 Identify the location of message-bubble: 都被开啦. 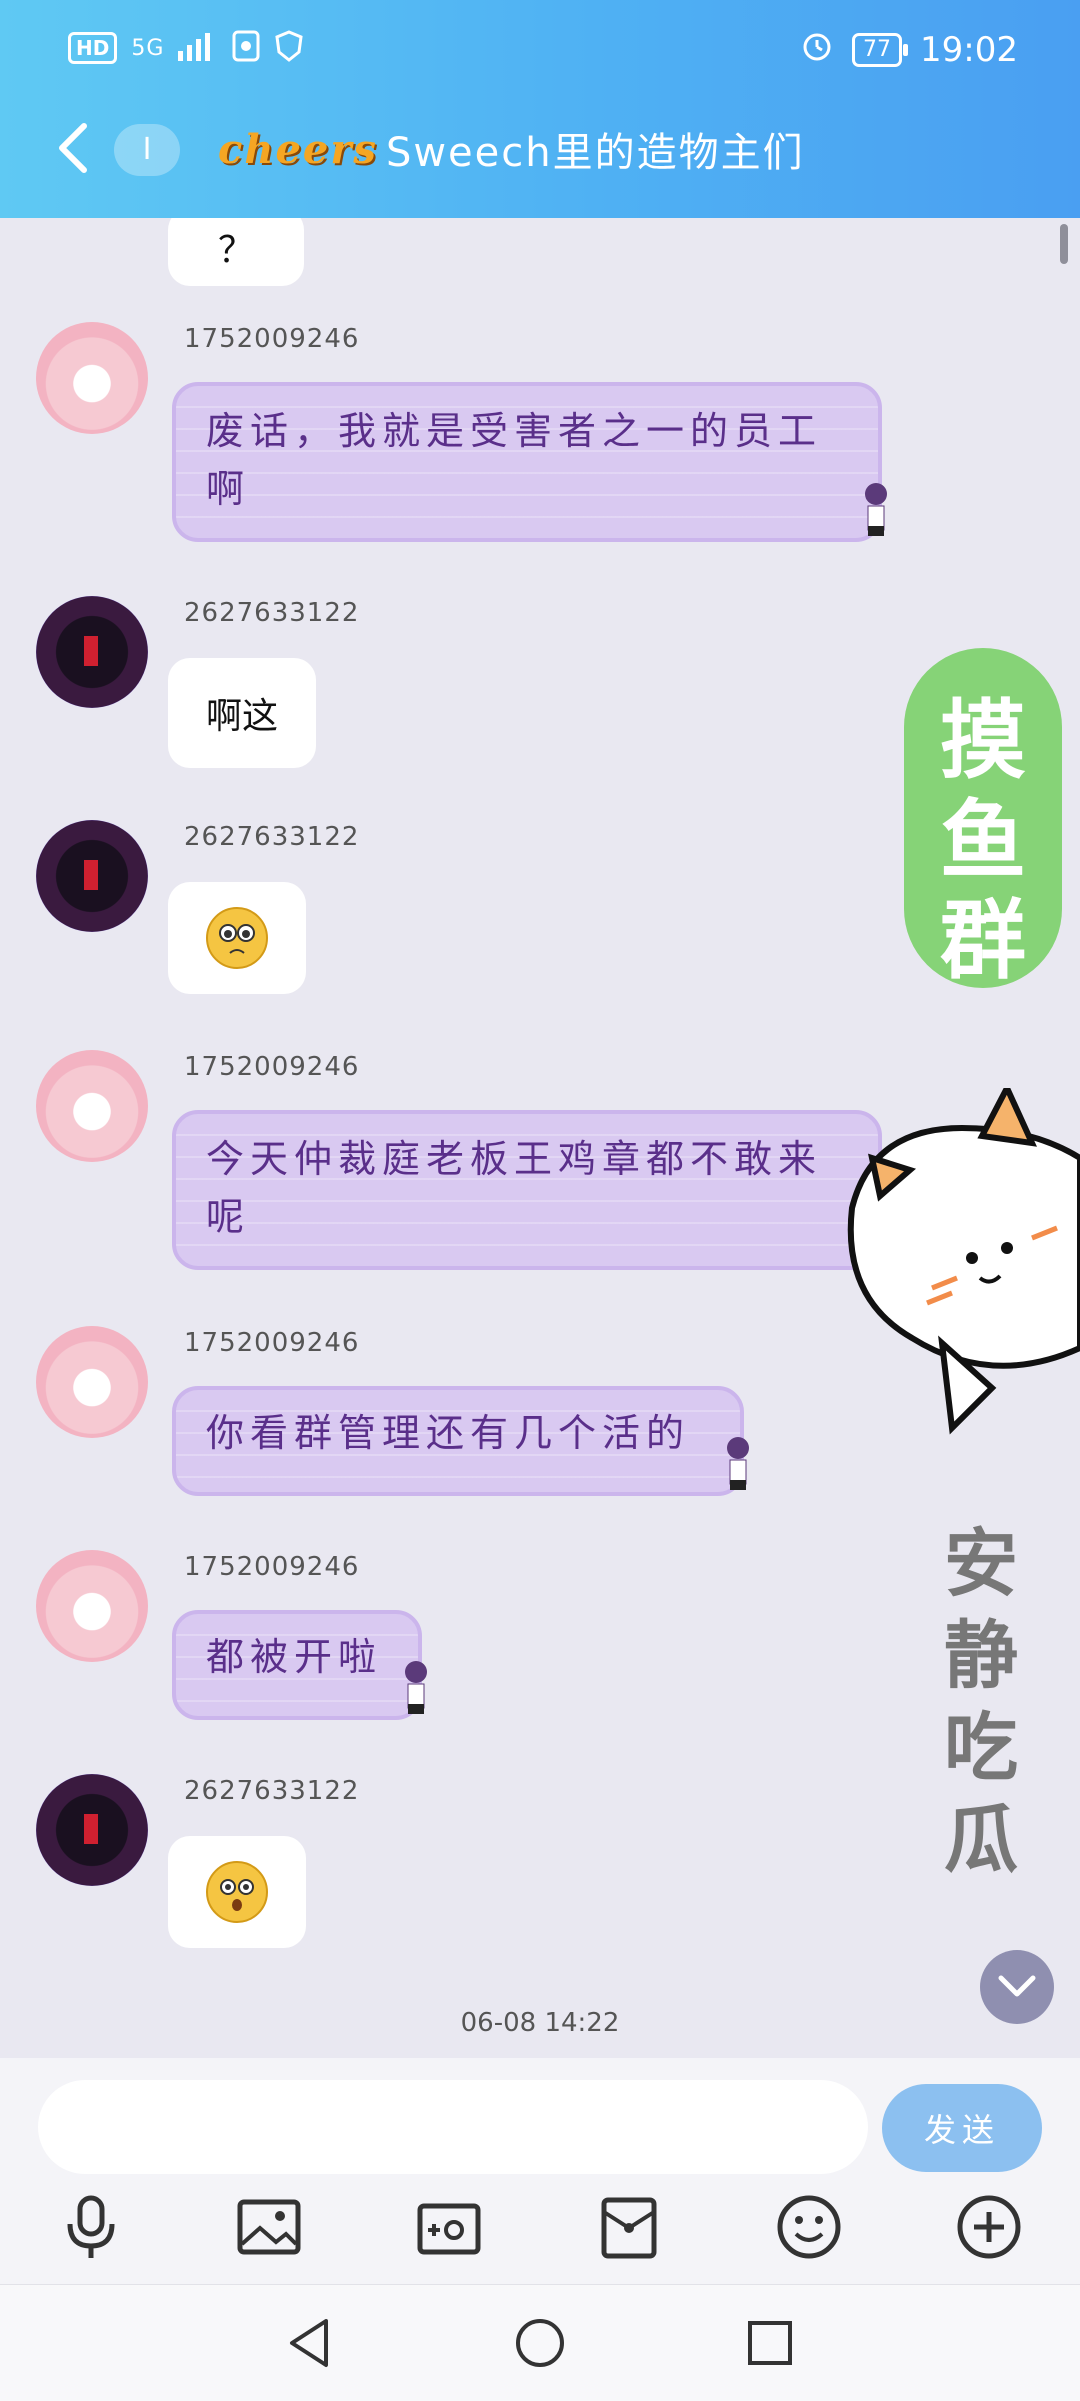
(299, 1665).